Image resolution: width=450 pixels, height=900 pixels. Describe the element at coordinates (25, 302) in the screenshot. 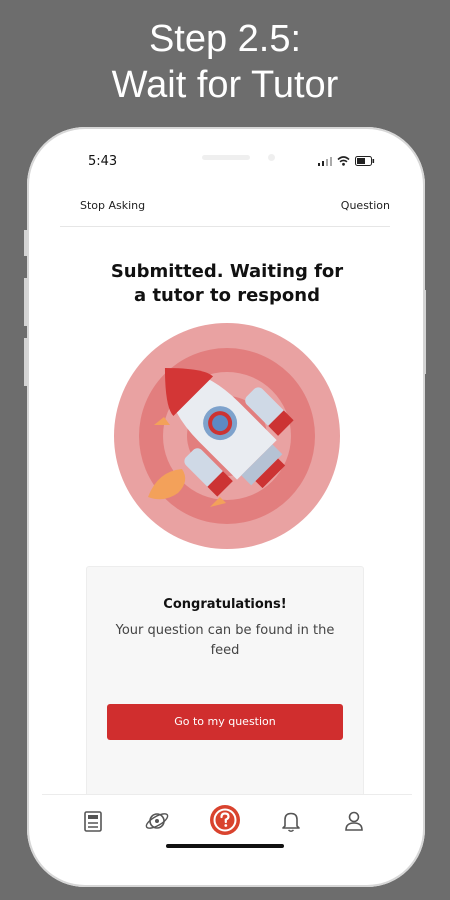

I see `phone-volume-up` at that location.